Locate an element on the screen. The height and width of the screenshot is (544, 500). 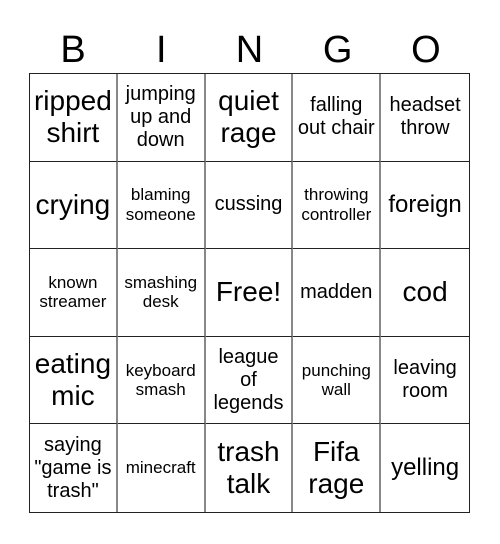
cell-label: yelling is located at coordinates (425, 468).